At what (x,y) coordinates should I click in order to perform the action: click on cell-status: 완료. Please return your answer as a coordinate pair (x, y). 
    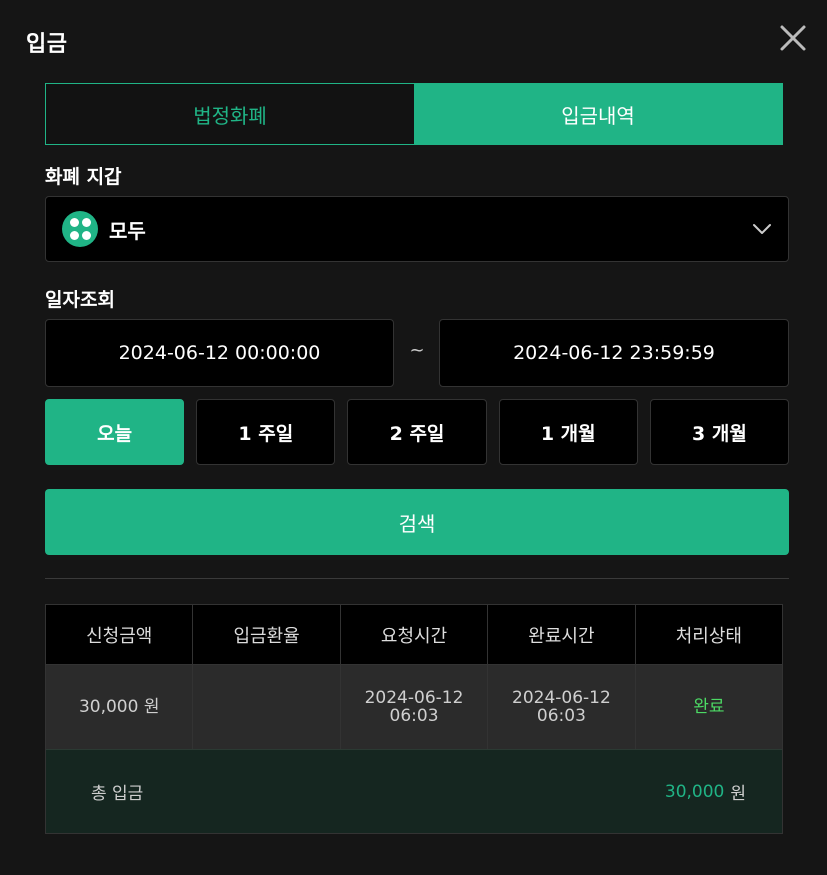
    Looking at the image, I should click on (709, 707).